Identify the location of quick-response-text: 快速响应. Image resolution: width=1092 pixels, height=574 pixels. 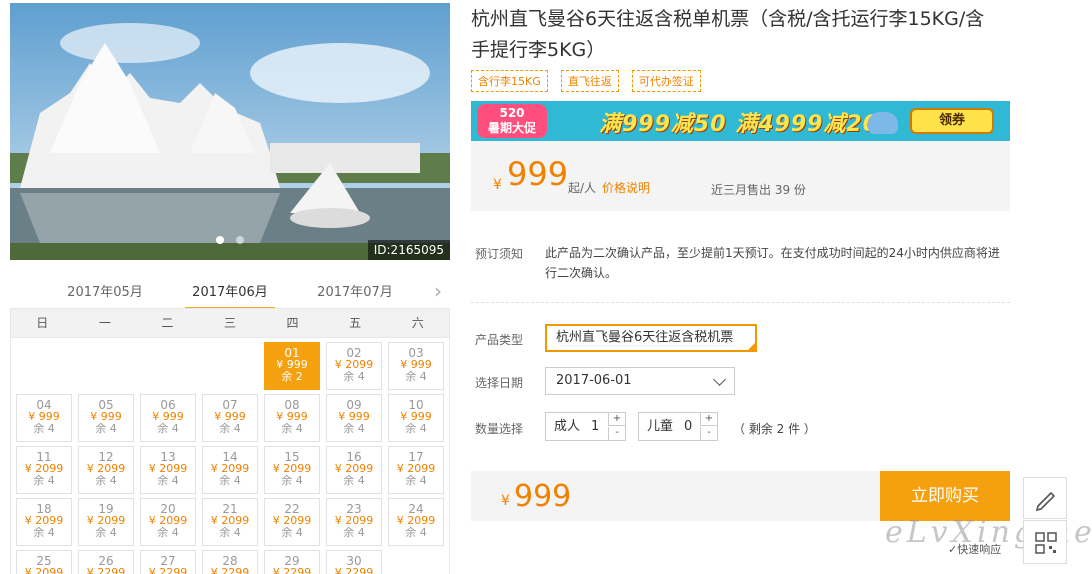
(979, 549).